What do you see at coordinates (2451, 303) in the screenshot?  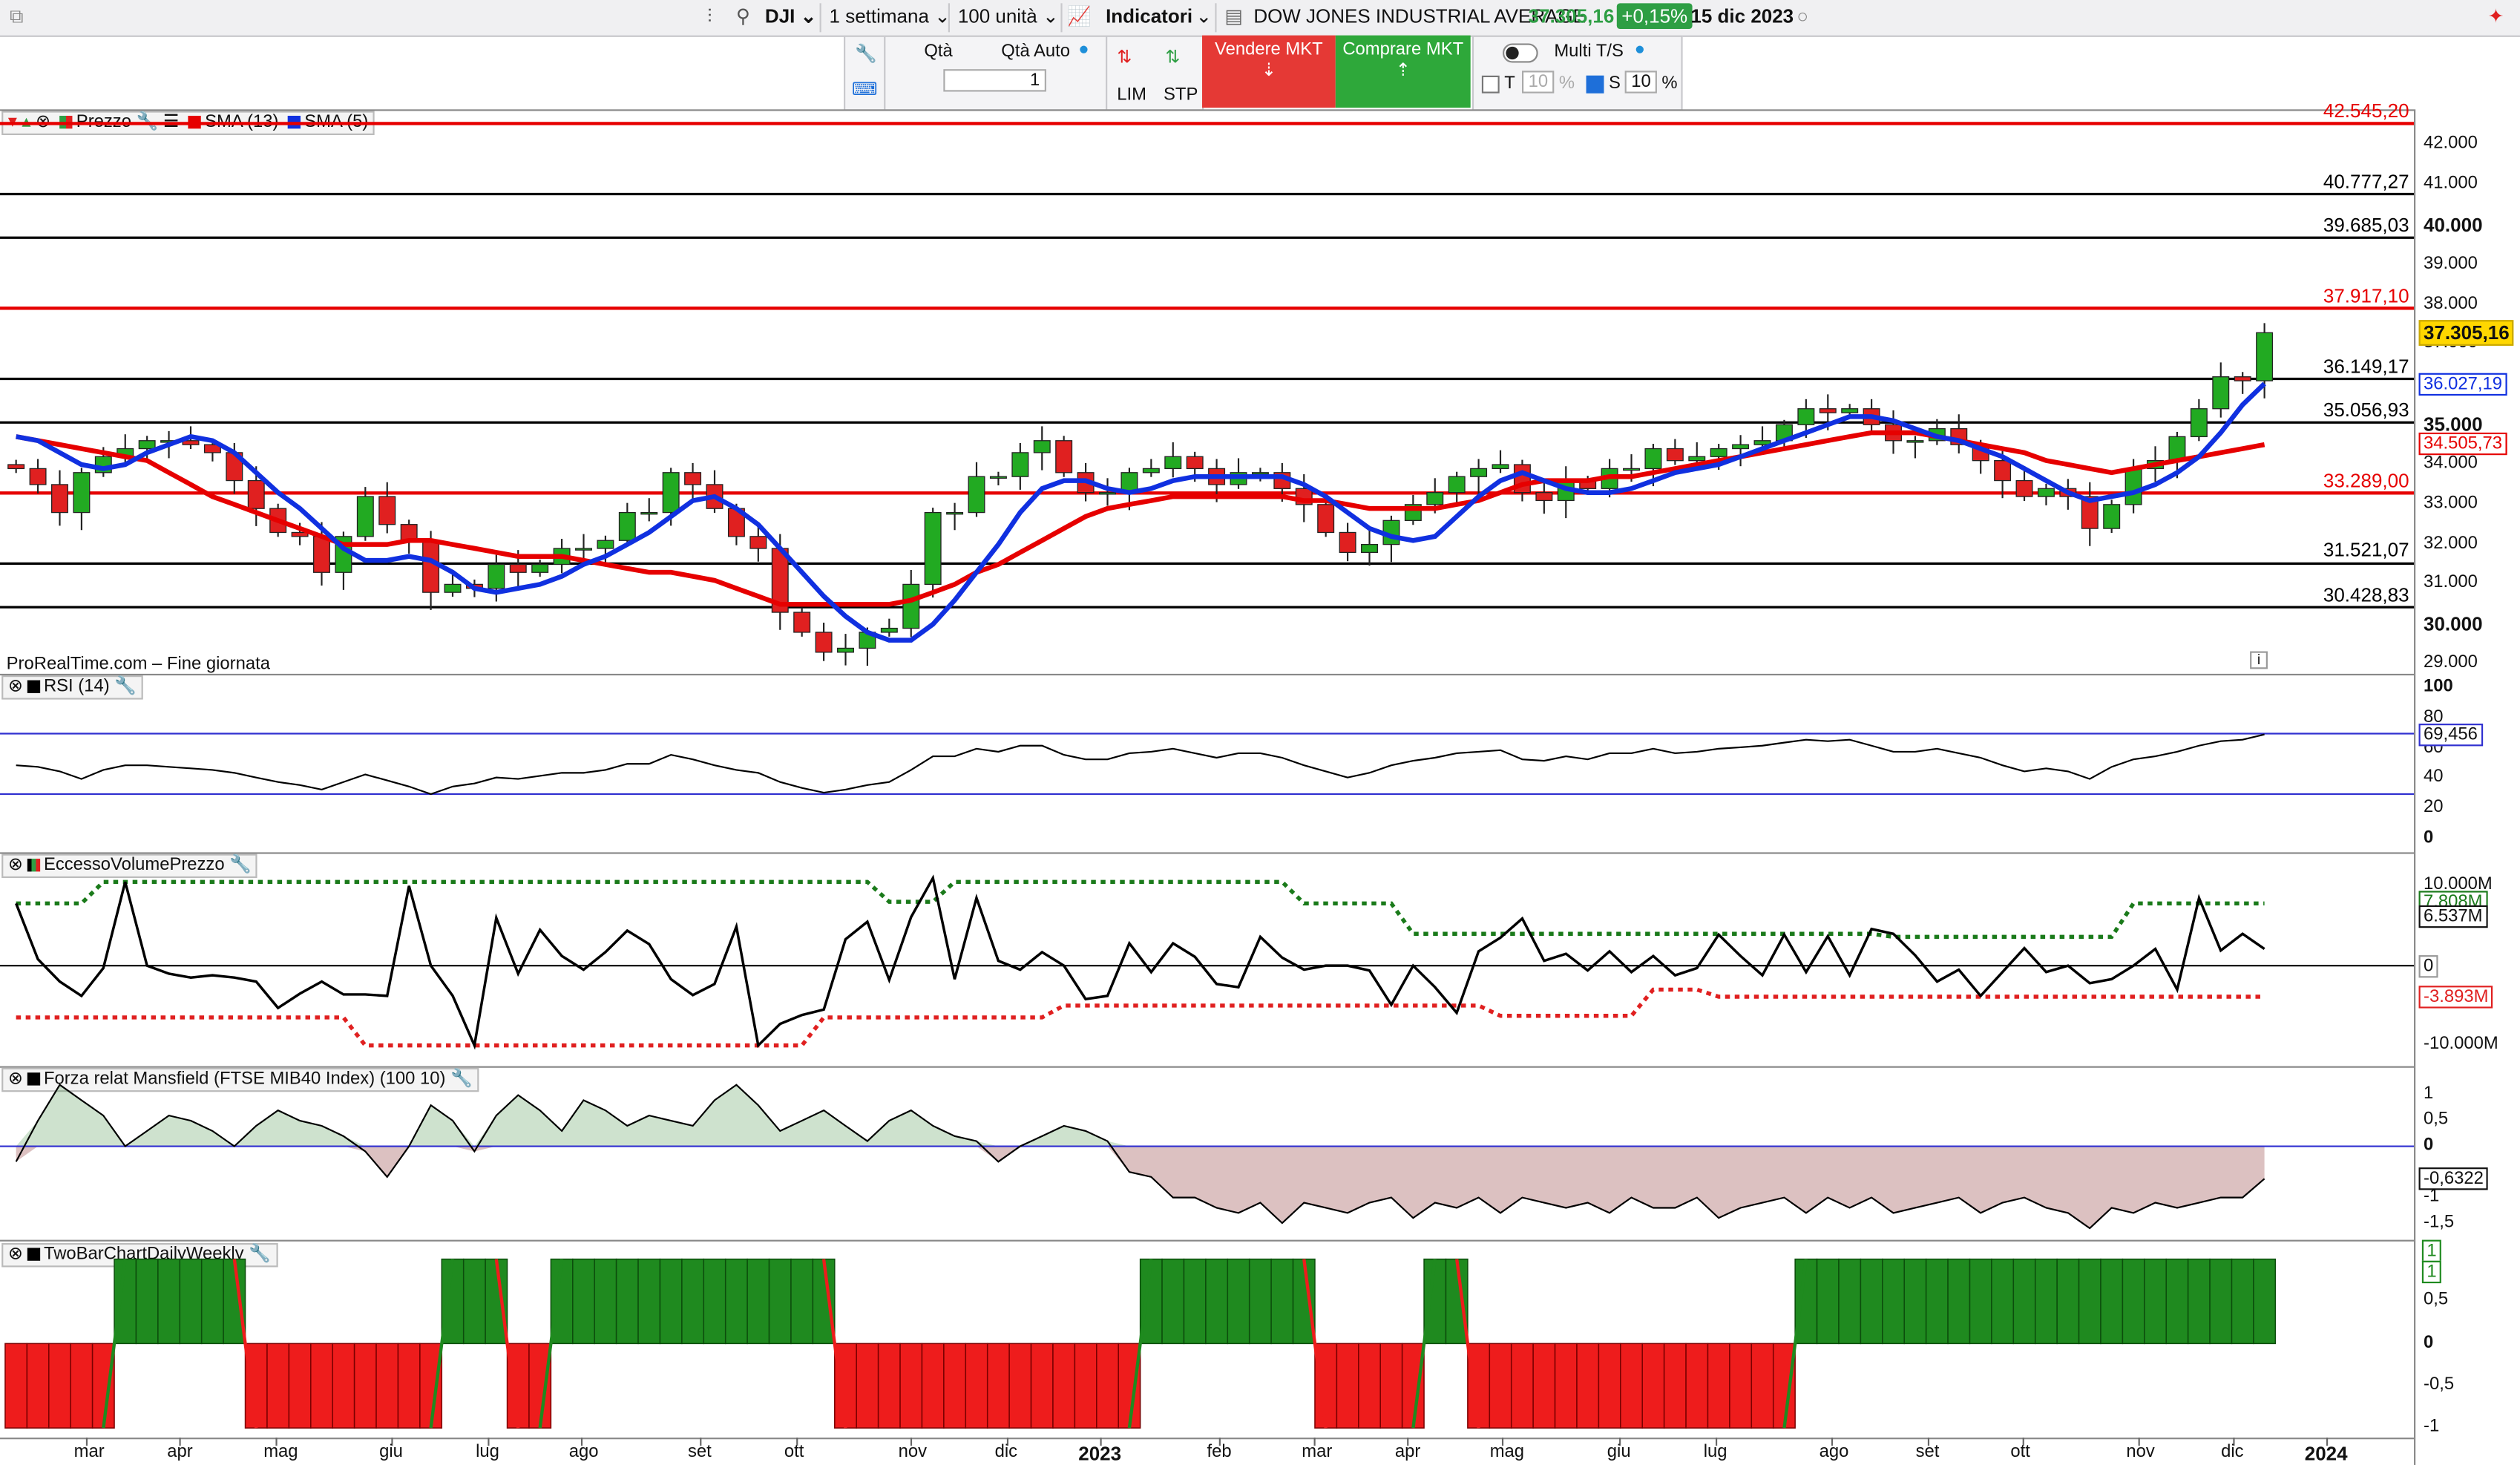 I see `price-axis-tick: 38.000` at bounding box center [2451, 303].